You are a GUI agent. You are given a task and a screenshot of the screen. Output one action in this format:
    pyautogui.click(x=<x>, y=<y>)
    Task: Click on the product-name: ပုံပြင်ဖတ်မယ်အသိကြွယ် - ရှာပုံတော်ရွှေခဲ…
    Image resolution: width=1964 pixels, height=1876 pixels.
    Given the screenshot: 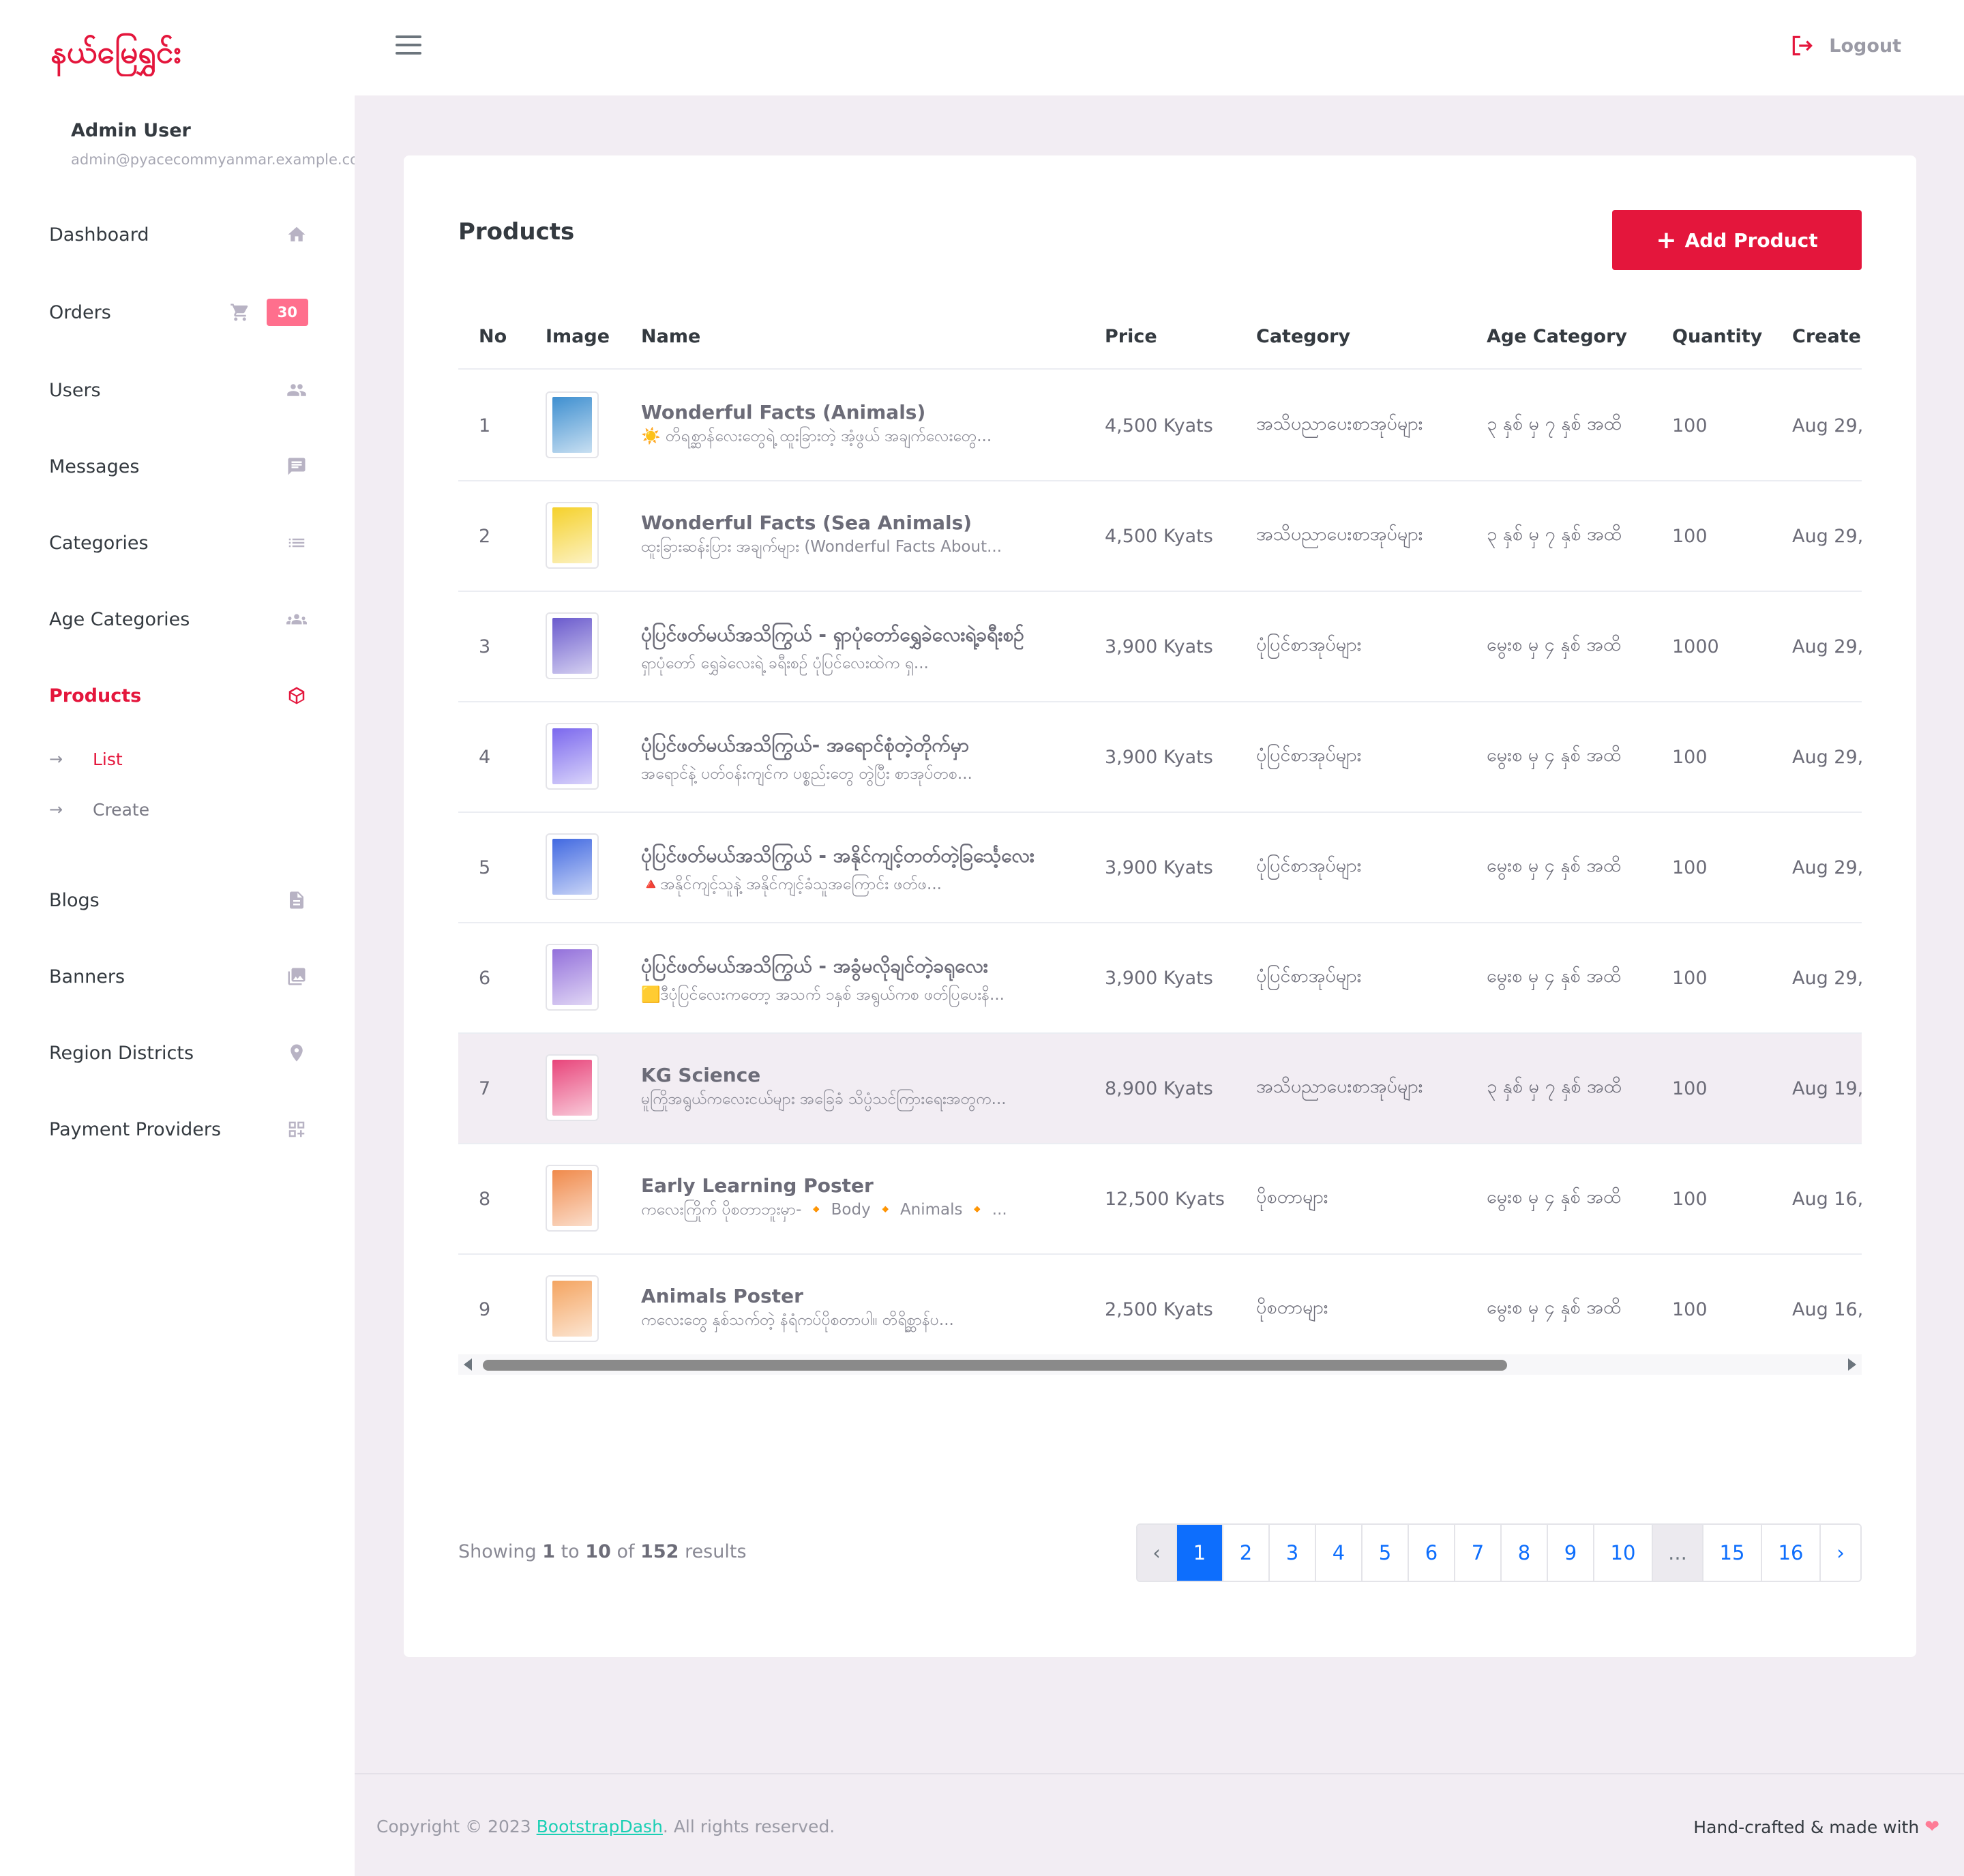 What is the action you would take?
    pyautogui.click(x=859, y=636)
    